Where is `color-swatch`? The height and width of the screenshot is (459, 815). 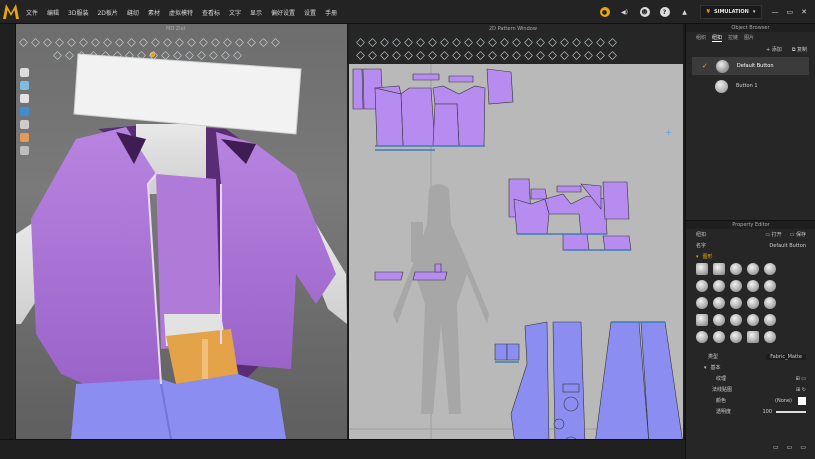
color-swatch is located at coordinates (802, 400).